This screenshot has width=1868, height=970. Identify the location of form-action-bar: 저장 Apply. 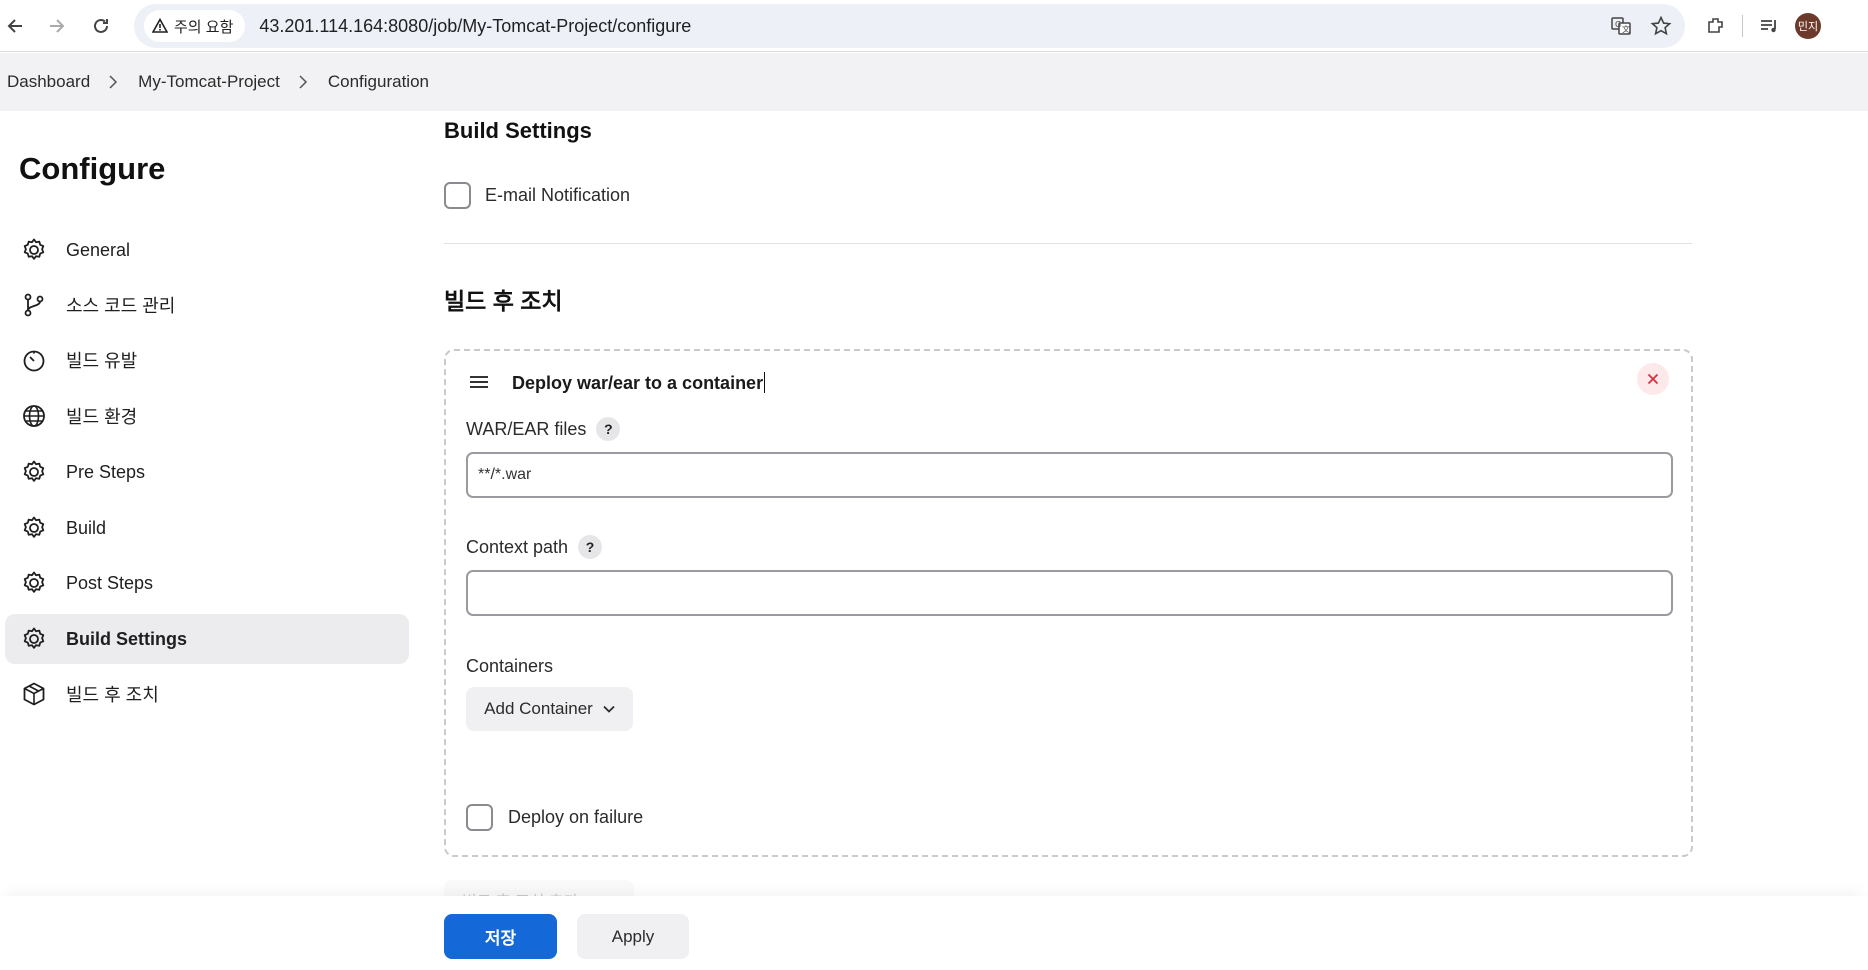
(934, 933).